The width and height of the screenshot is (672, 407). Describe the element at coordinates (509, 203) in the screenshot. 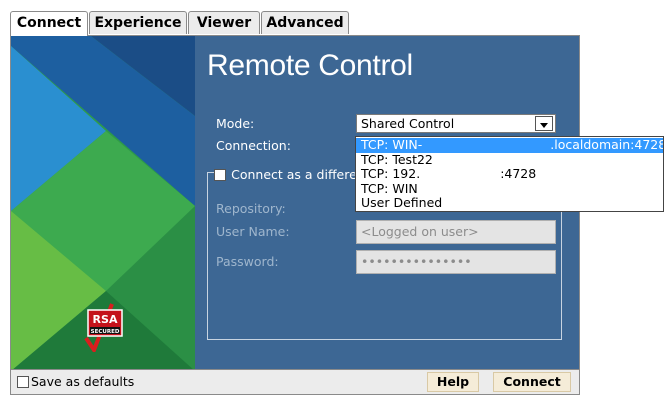

I see `dropdown-option: User Defined` at that location.